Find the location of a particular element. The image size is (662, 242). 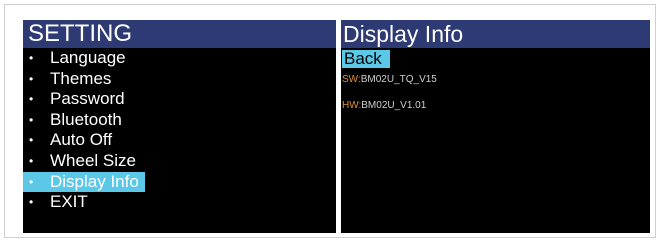

menu-item-label: Bluetooth is located at coordinates (86, 119).